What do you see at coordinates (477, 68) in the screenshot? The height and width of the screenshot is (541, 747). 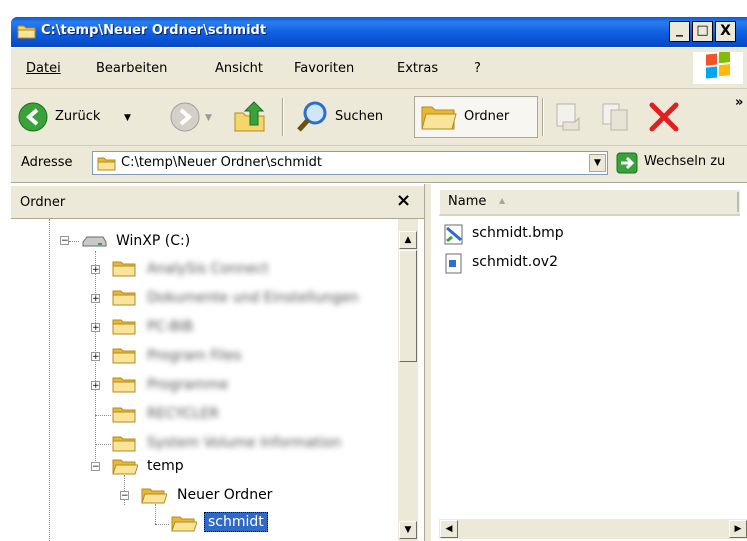 I see `menu-help: ?` at bounding box center [477, 68].